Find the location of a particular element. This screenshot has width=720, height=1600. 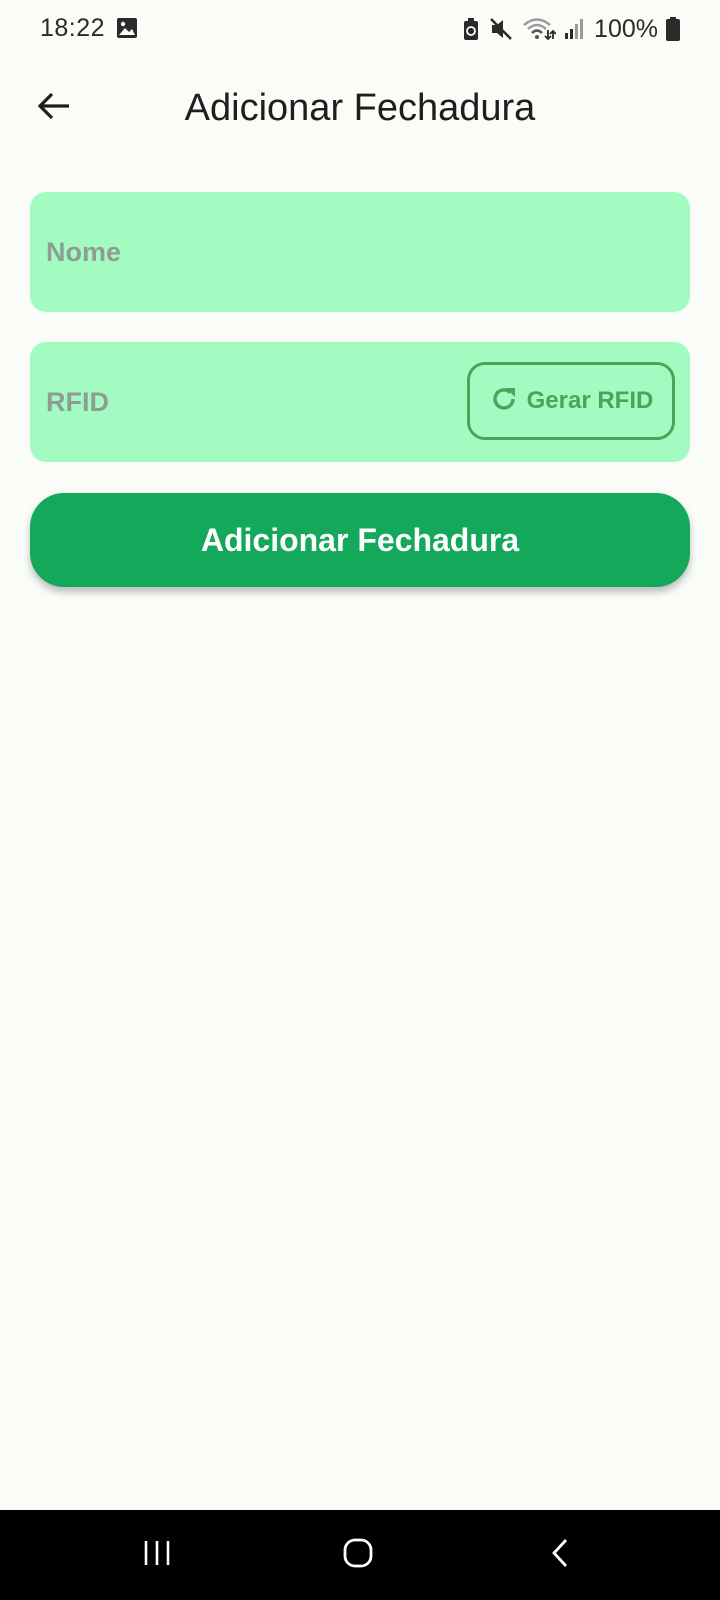

signal-icon is located at coordinates (574, 29).